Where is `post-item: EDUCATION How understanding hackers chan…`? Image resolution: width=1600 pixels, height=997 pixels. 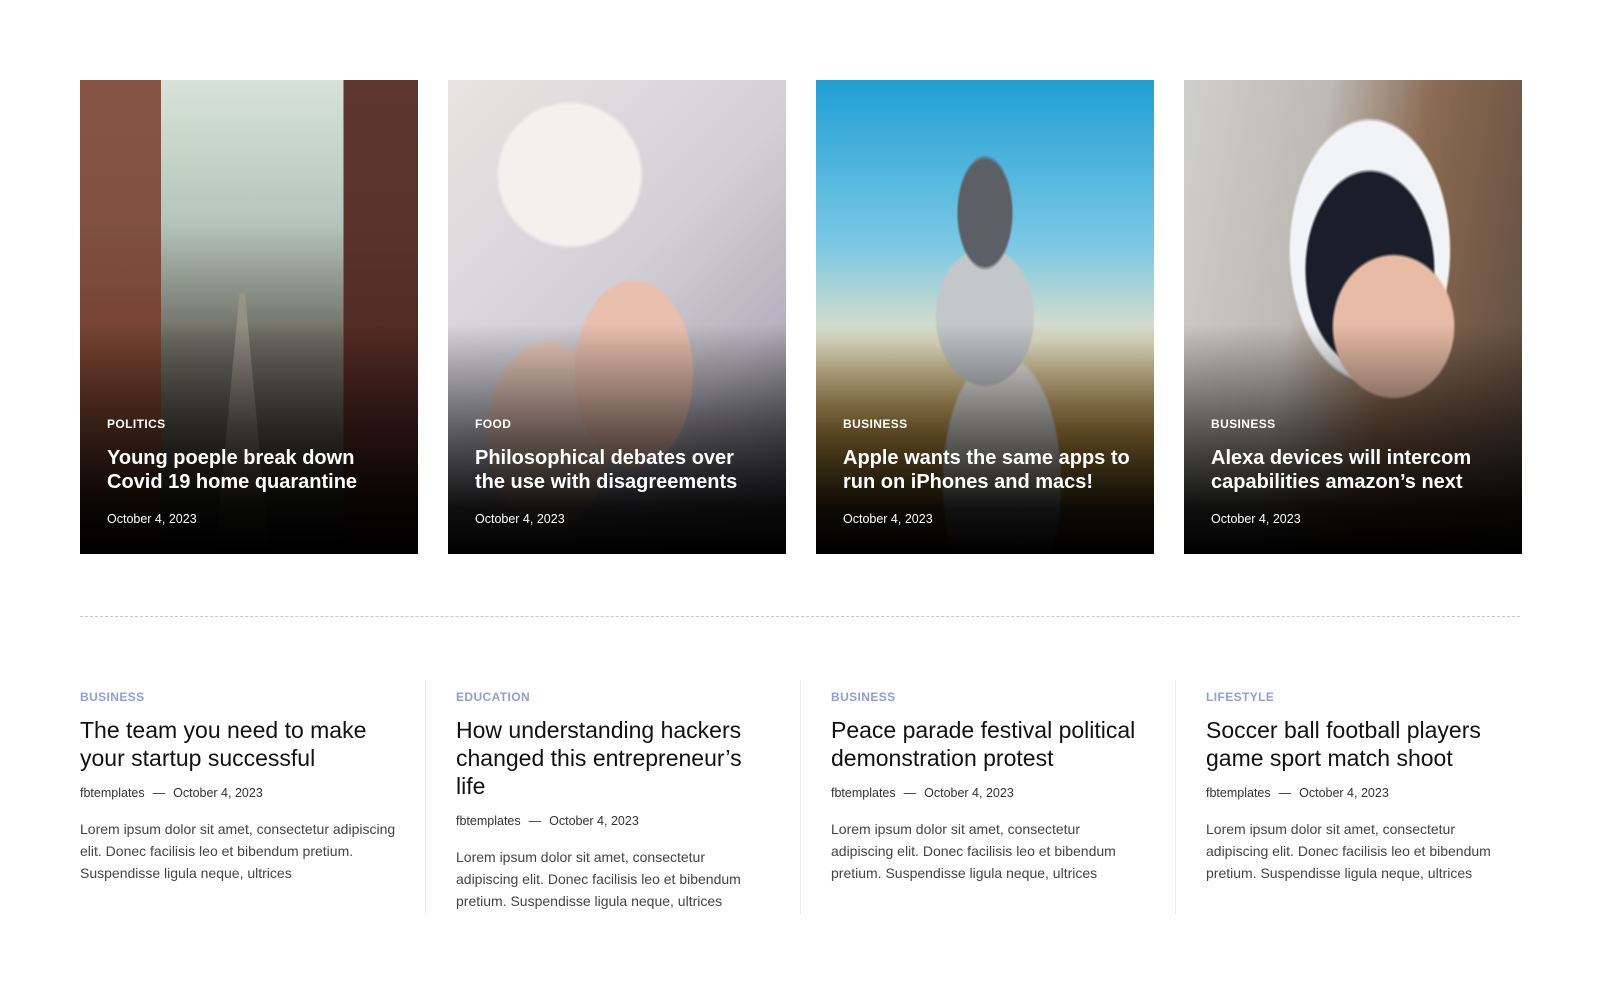 post-item: EDUCATION How understanding hackers chan… is located at coordinates (597, 797).